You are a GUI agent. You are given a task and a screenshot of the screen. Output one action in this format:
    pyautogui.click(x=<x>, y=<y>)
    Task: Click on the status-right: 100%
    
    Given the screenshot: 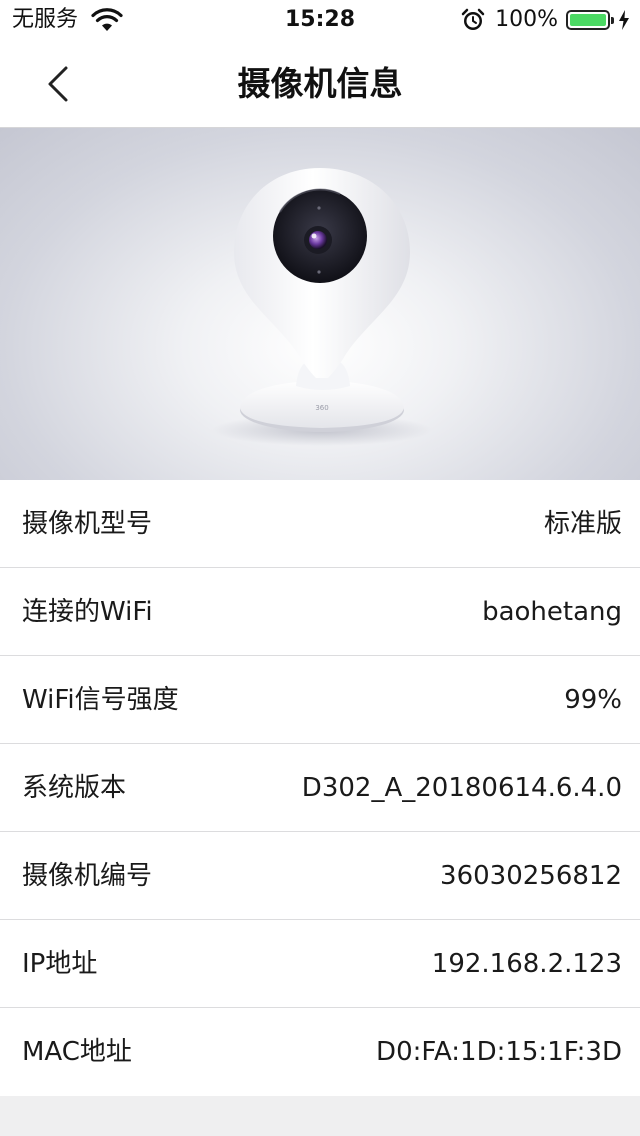 What is the action you would take?
    pyautogui.click(x=545, y=20)
    